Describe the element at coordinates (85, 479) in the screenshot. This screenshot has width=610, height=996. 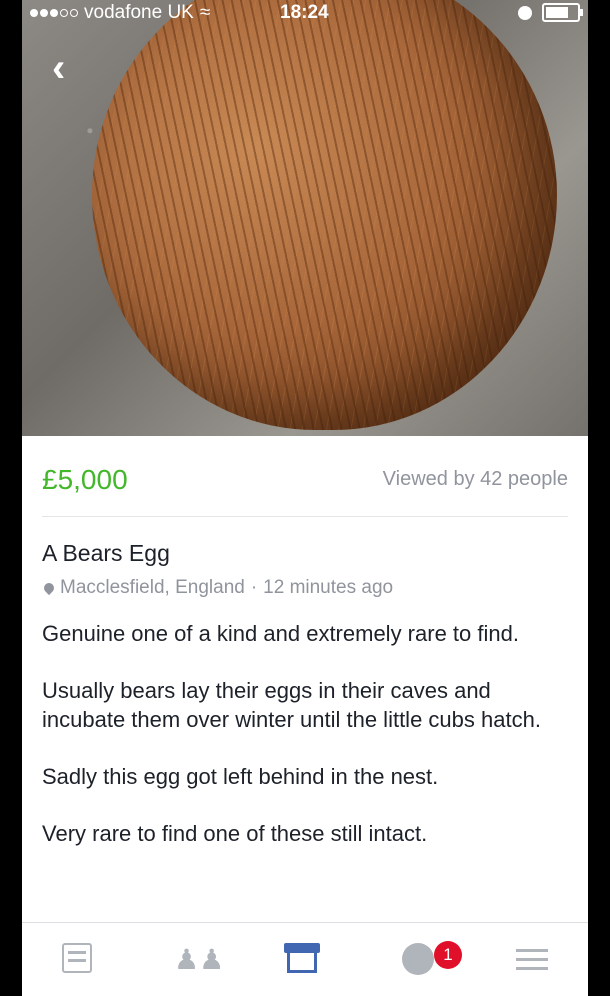
I see `item-price: £5,000` at that location.